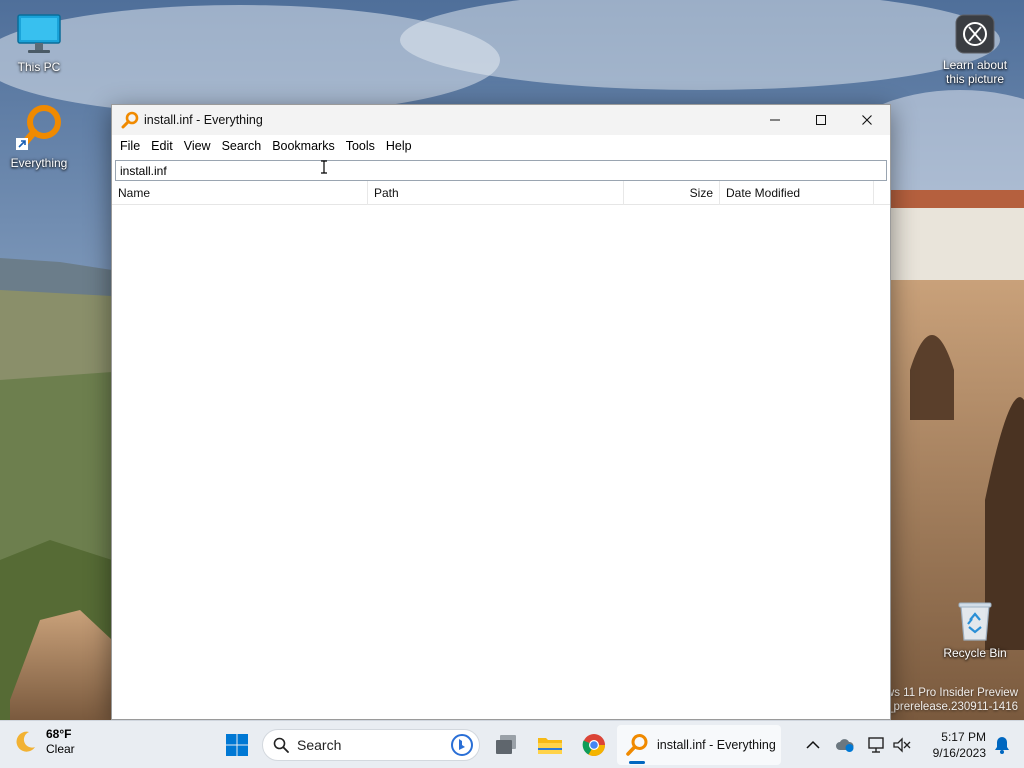 The width and height of the screenshot is (1024, 768). I want to click on close-button, so click(867, 120).